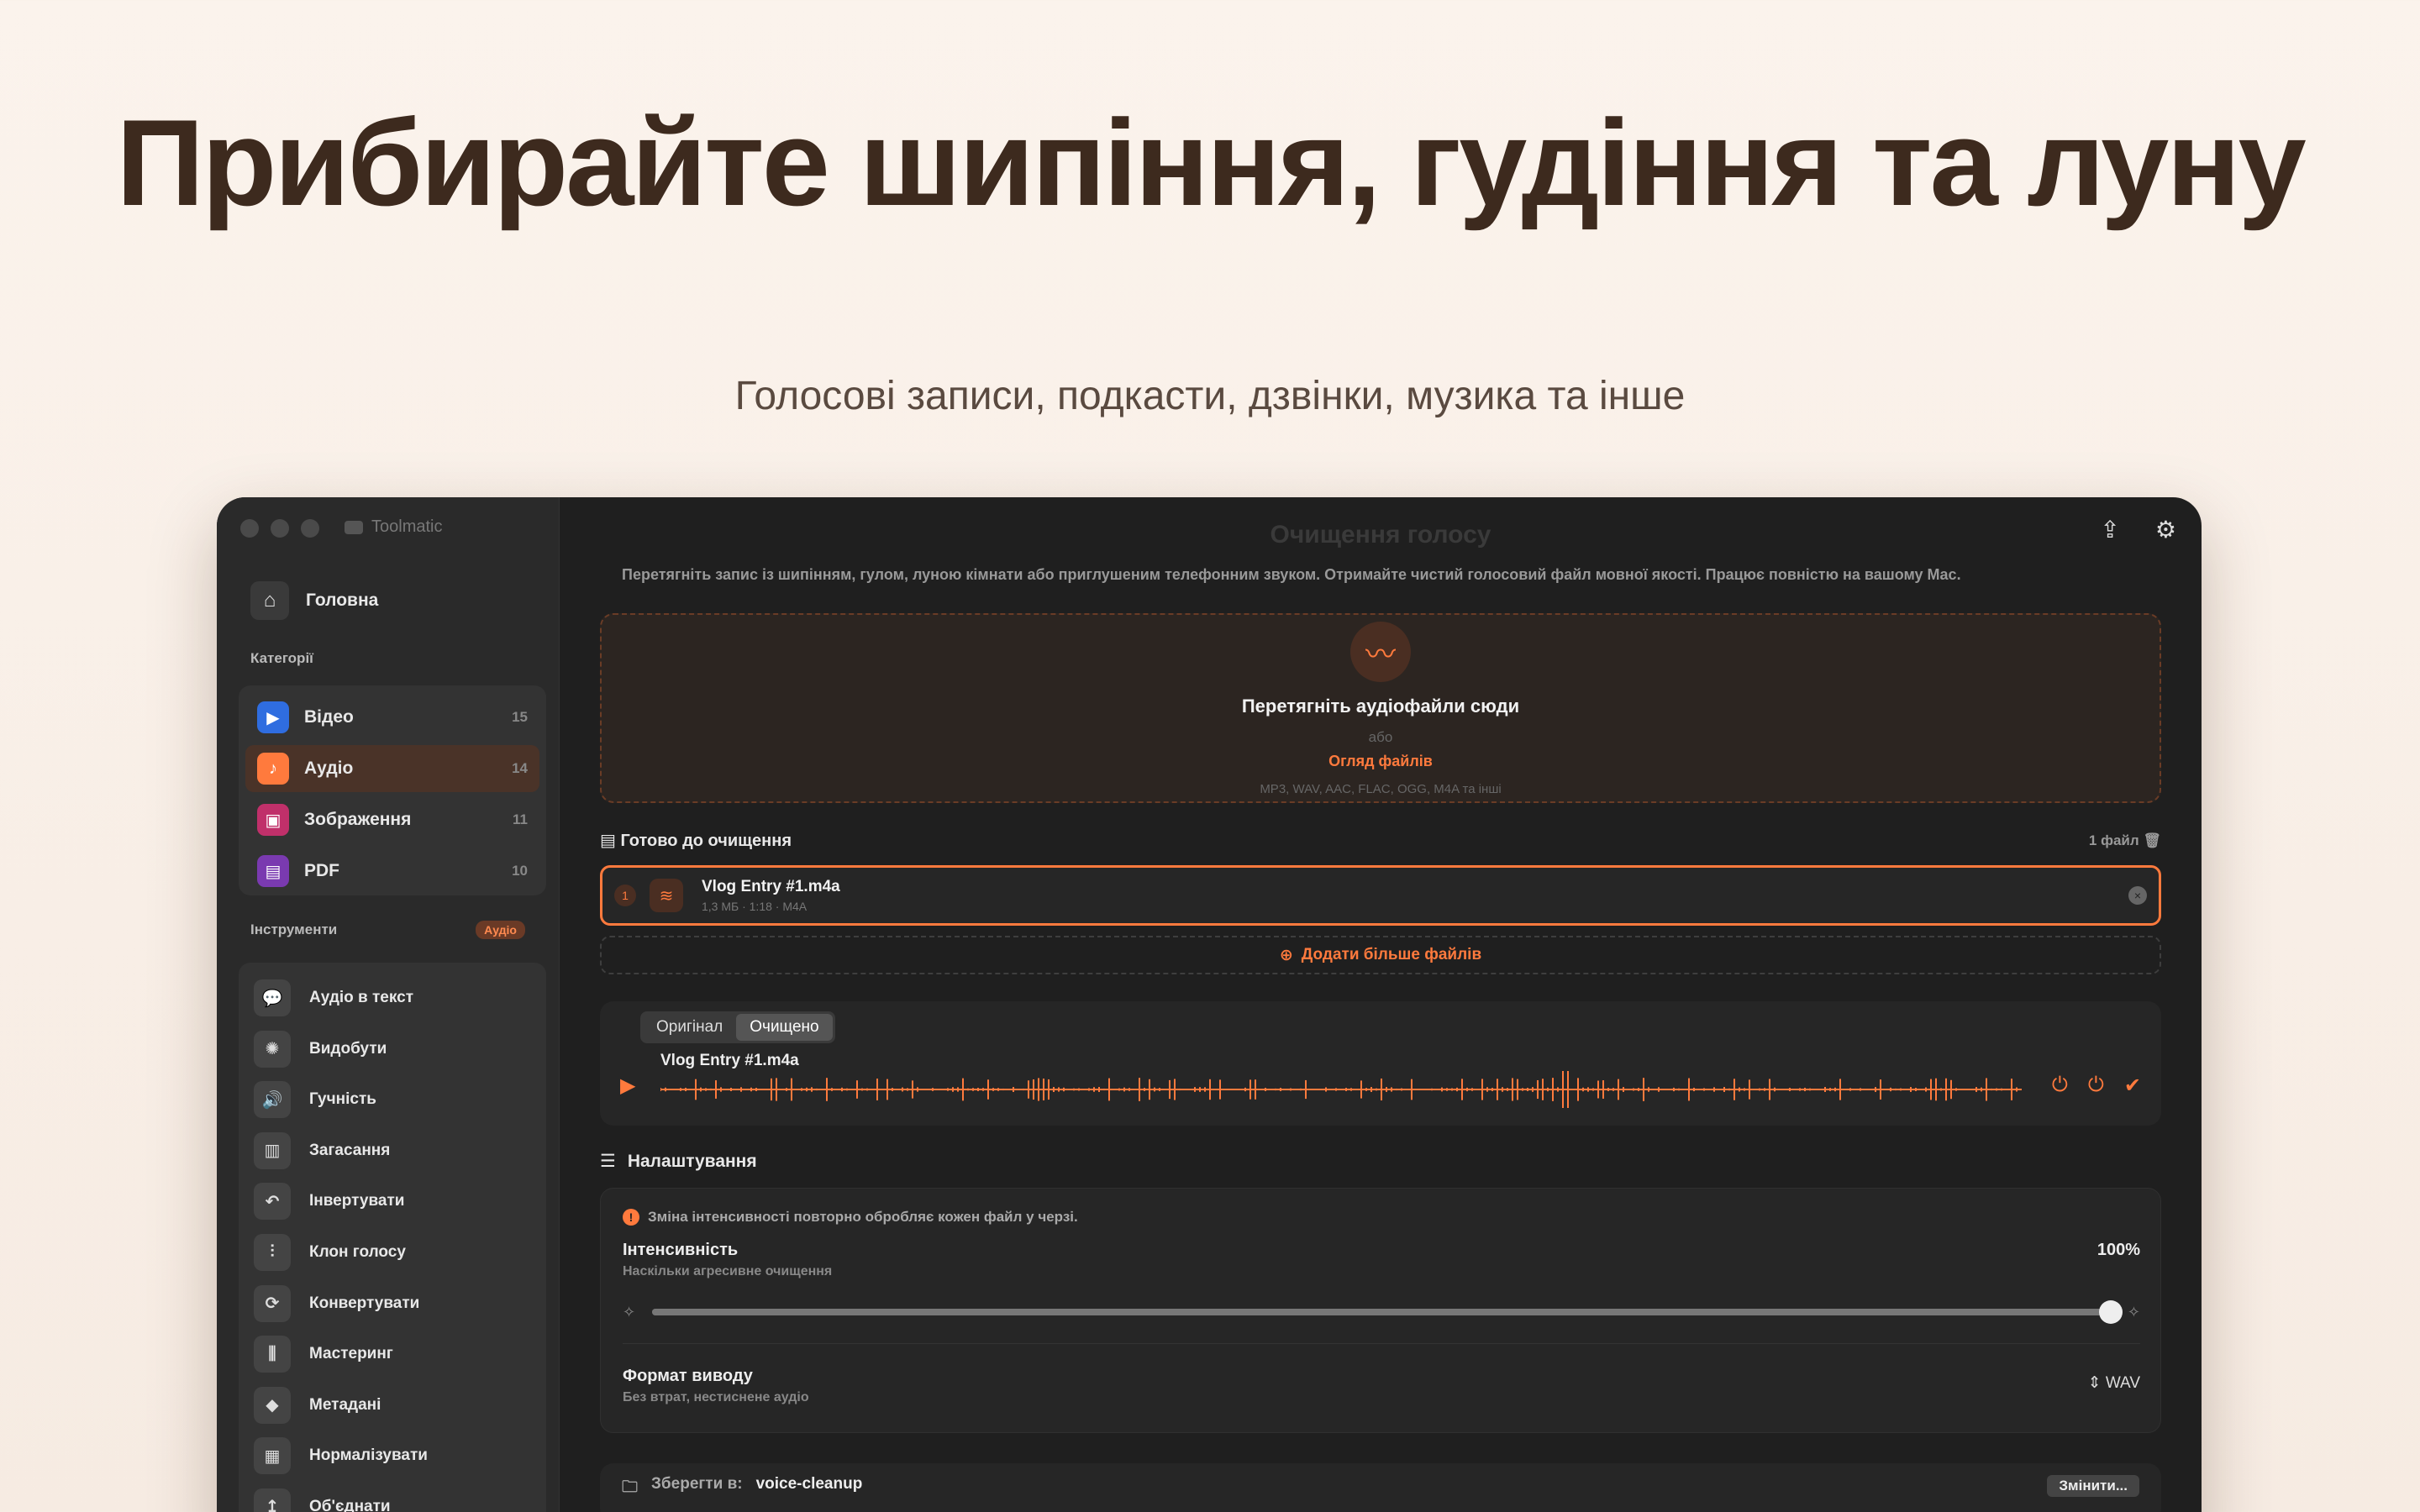 The image size is (2420, 1512). I want to click on sidebar-tool-item: ⟳ Конвертувати, so click(392, 1303).